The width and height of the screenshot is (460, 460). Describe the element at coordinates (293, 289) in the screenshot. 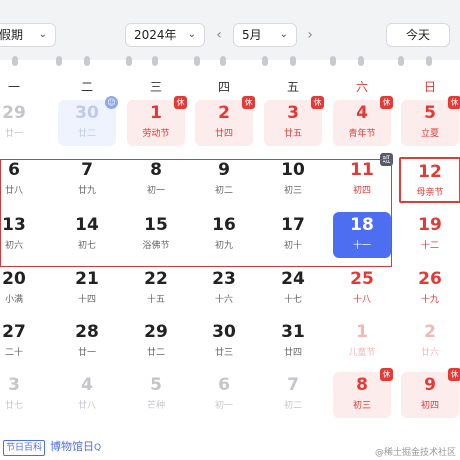

I see `day-cell: 24 十七` at that location.